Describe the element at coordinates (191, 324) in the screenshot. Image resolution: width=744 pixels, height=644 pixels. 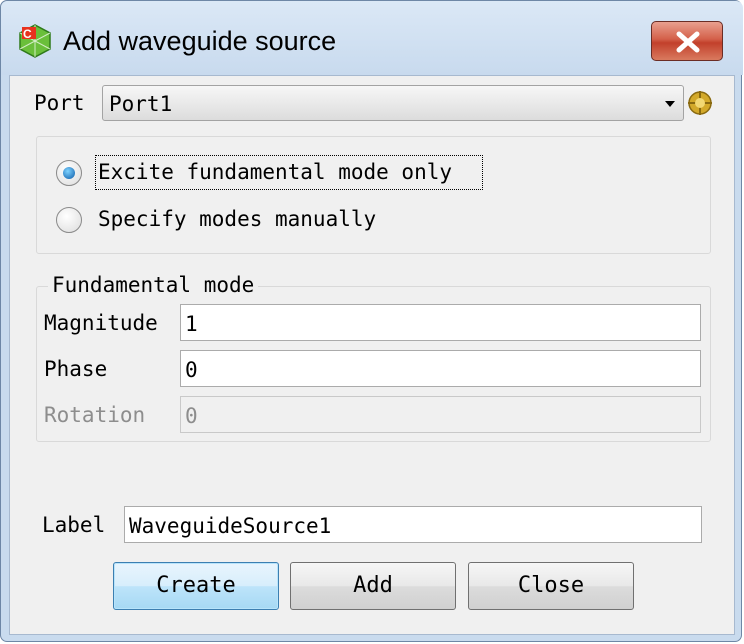
I see `magnitude-value: 1` at that location.